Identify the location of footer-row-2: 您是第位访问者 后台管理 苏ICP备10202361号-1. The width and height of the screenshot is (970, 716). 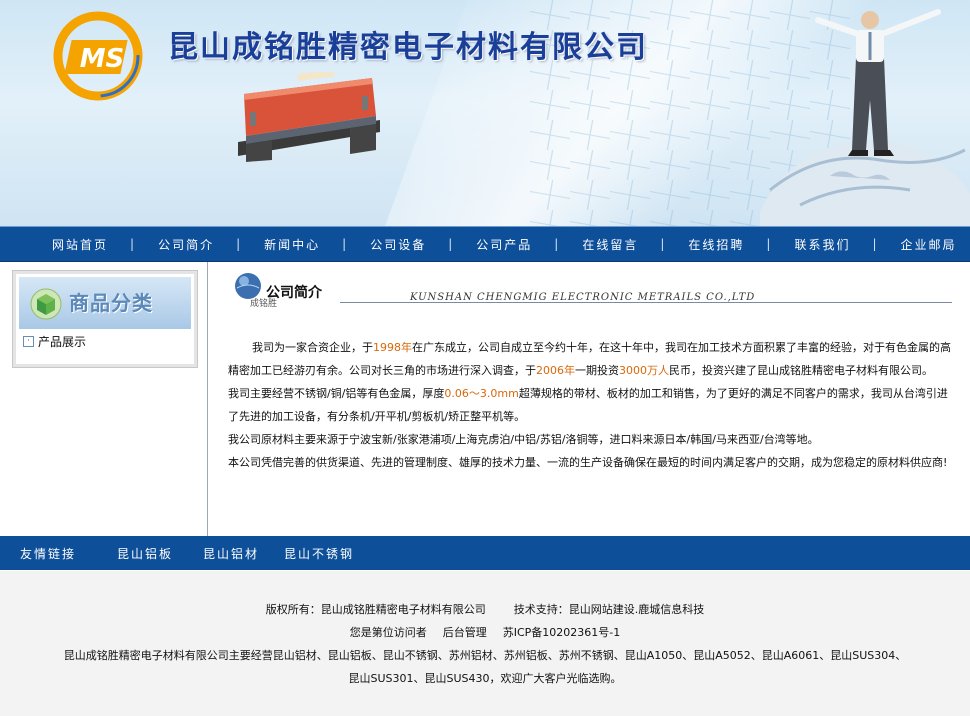
(485, 632).